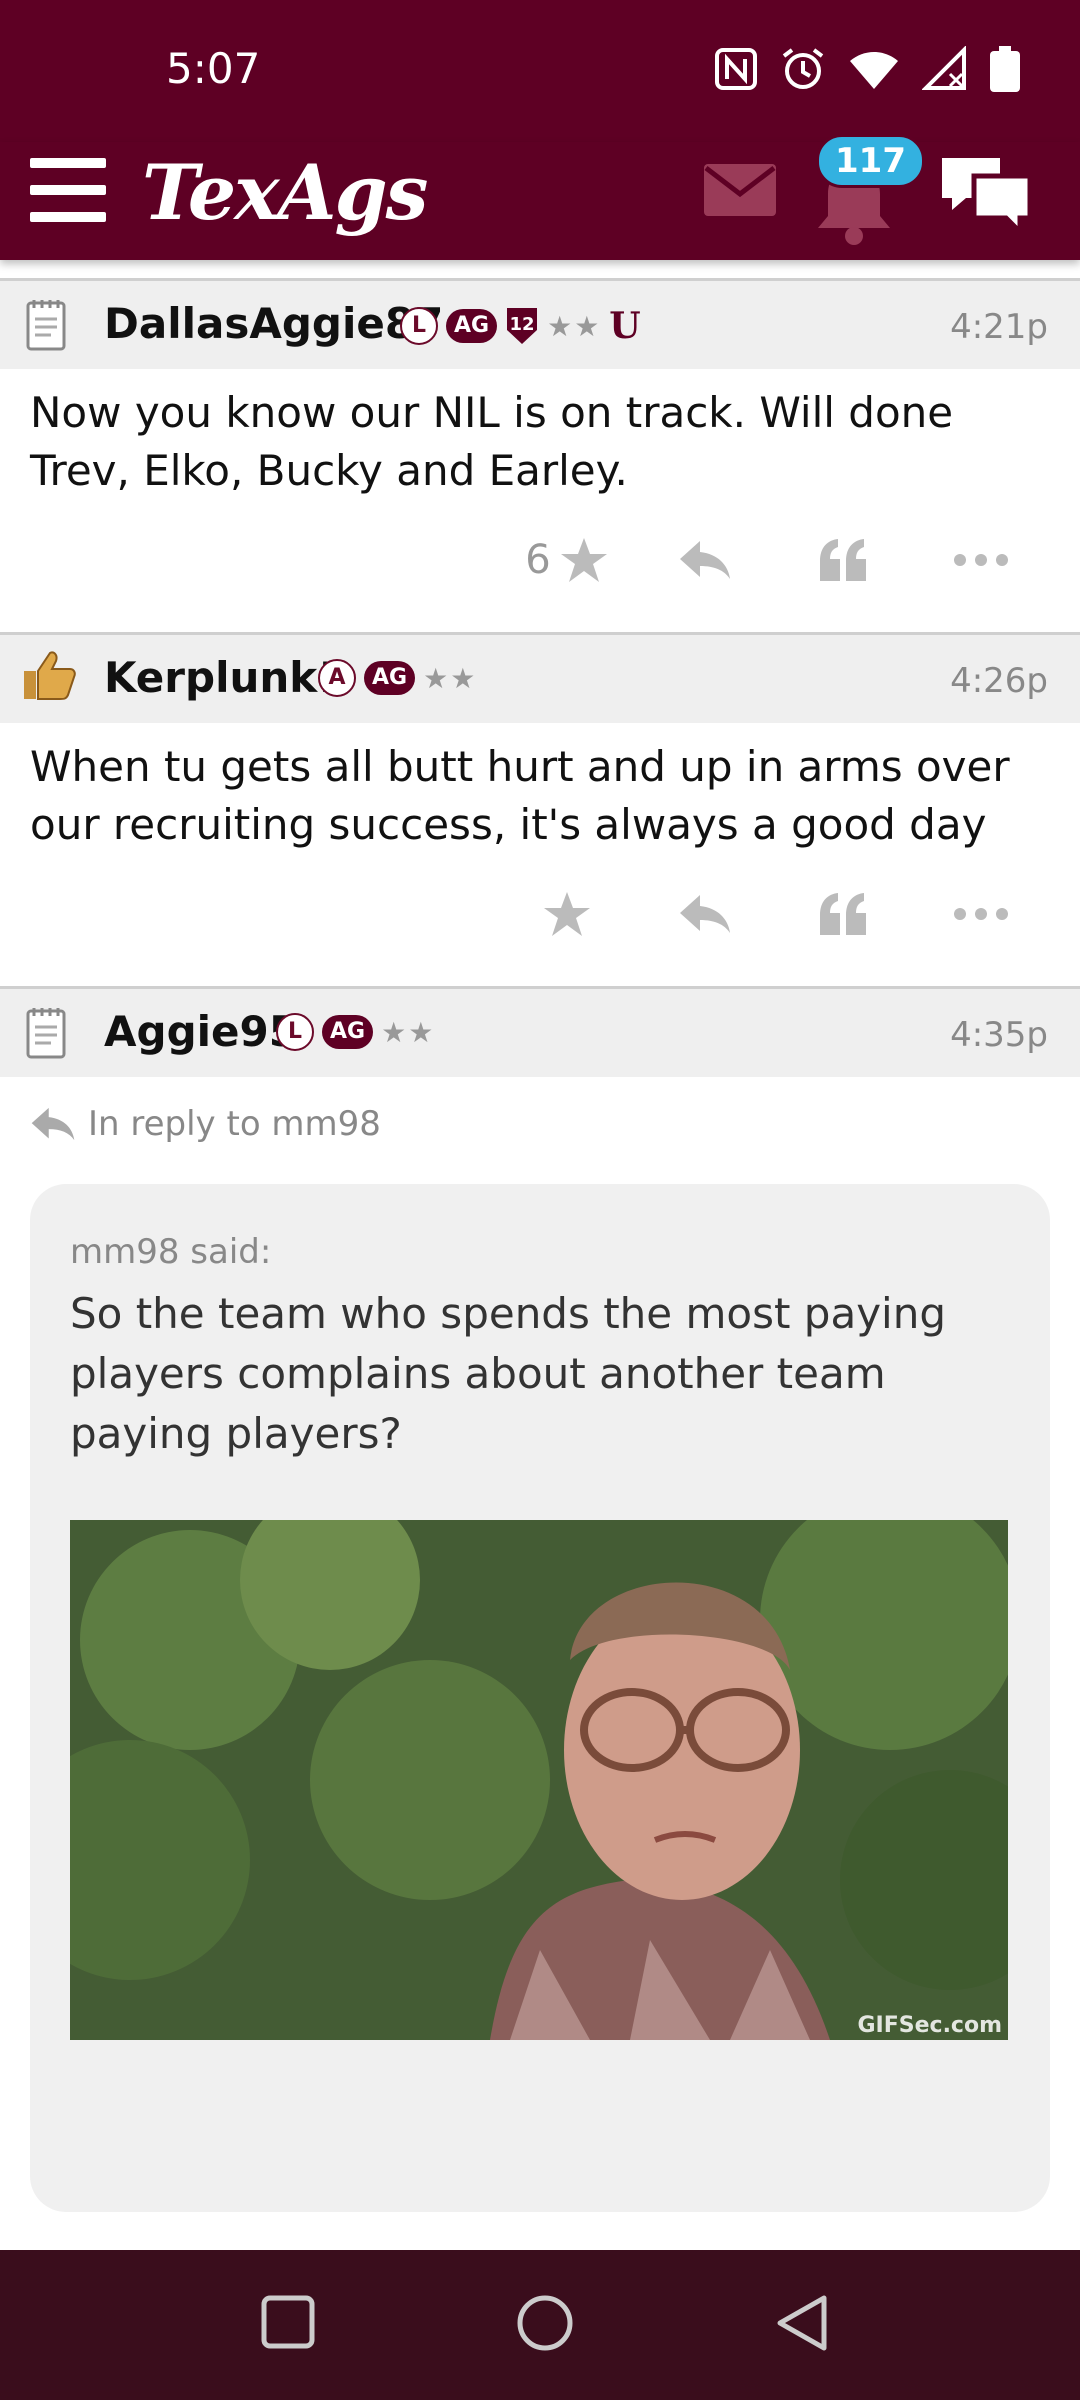 This screenshot has width=1080, height=2400. Describe the element at coordinates (540, 71) in the screenshot. I see `status-bar: 5:07` at that location.